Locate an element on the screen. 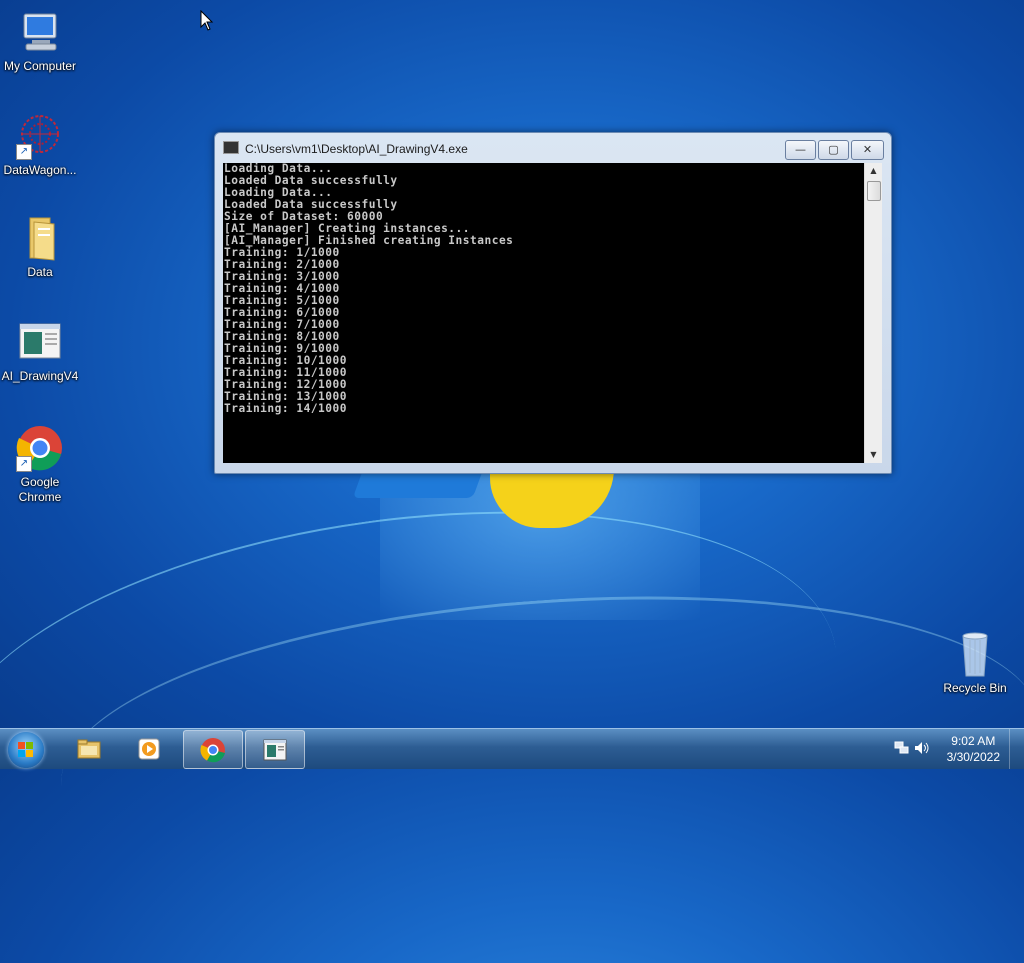 The image size is (1024, 963). minimize-button: — is located at coordinates (800, 150).